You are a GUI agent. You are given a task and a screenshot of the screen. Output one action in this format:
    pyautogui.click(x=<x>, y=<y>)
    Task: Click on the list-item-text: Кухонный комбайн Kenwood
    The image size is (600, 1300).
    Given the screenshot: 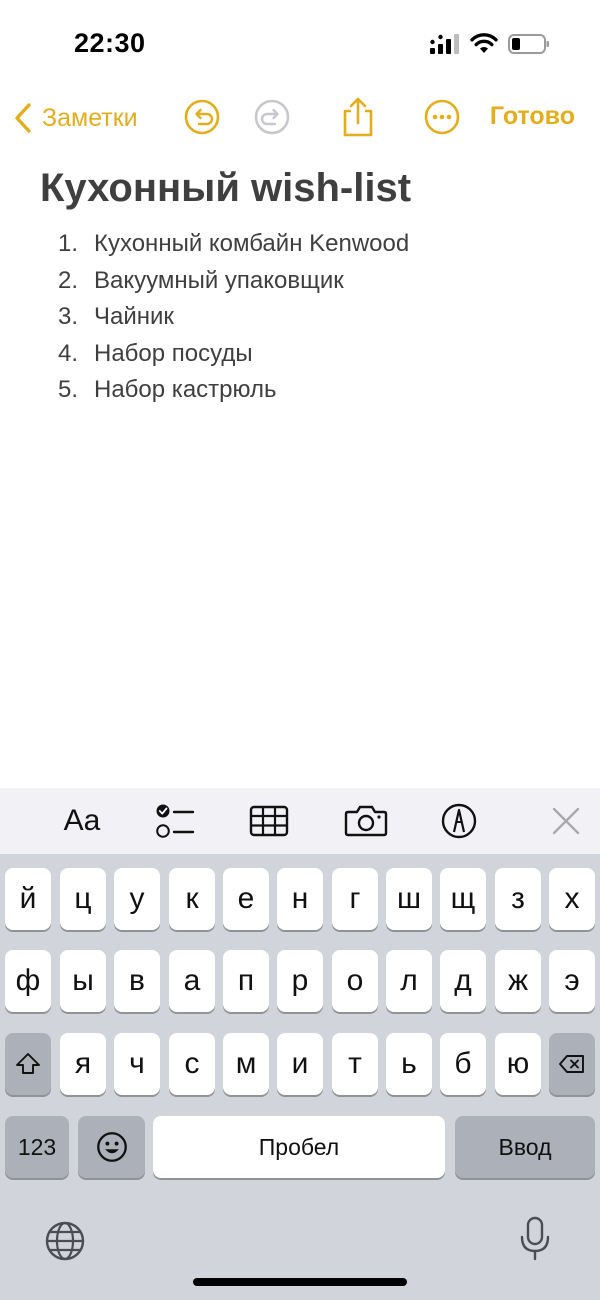 What is the action you would take?
    pyautogui.click(x=252, y=243)
    